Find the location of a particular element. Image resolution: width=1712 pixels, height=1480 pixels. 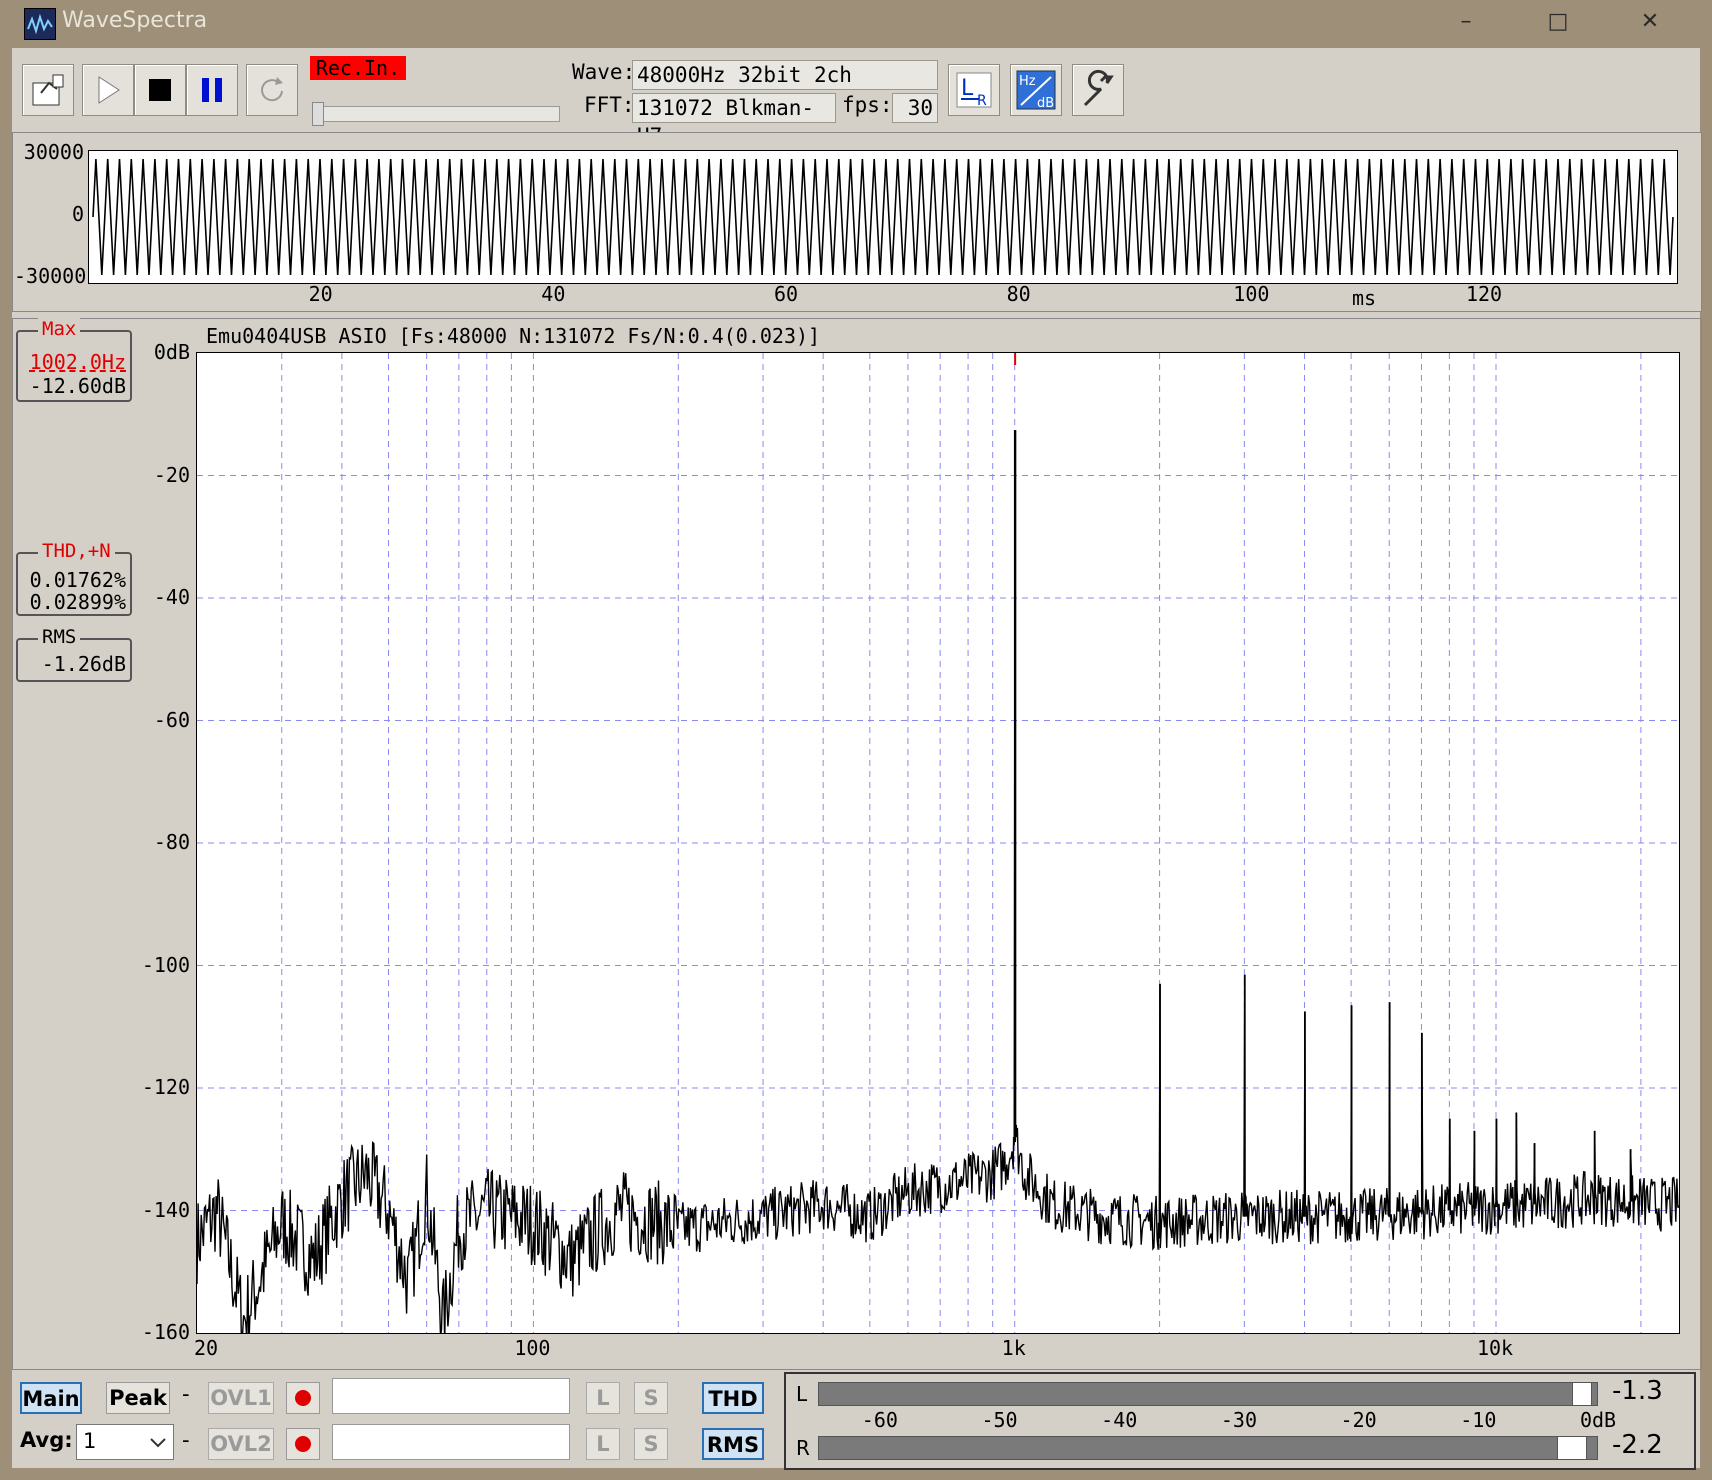

avg-label: Avg: is located at coordinates (46, 1440).